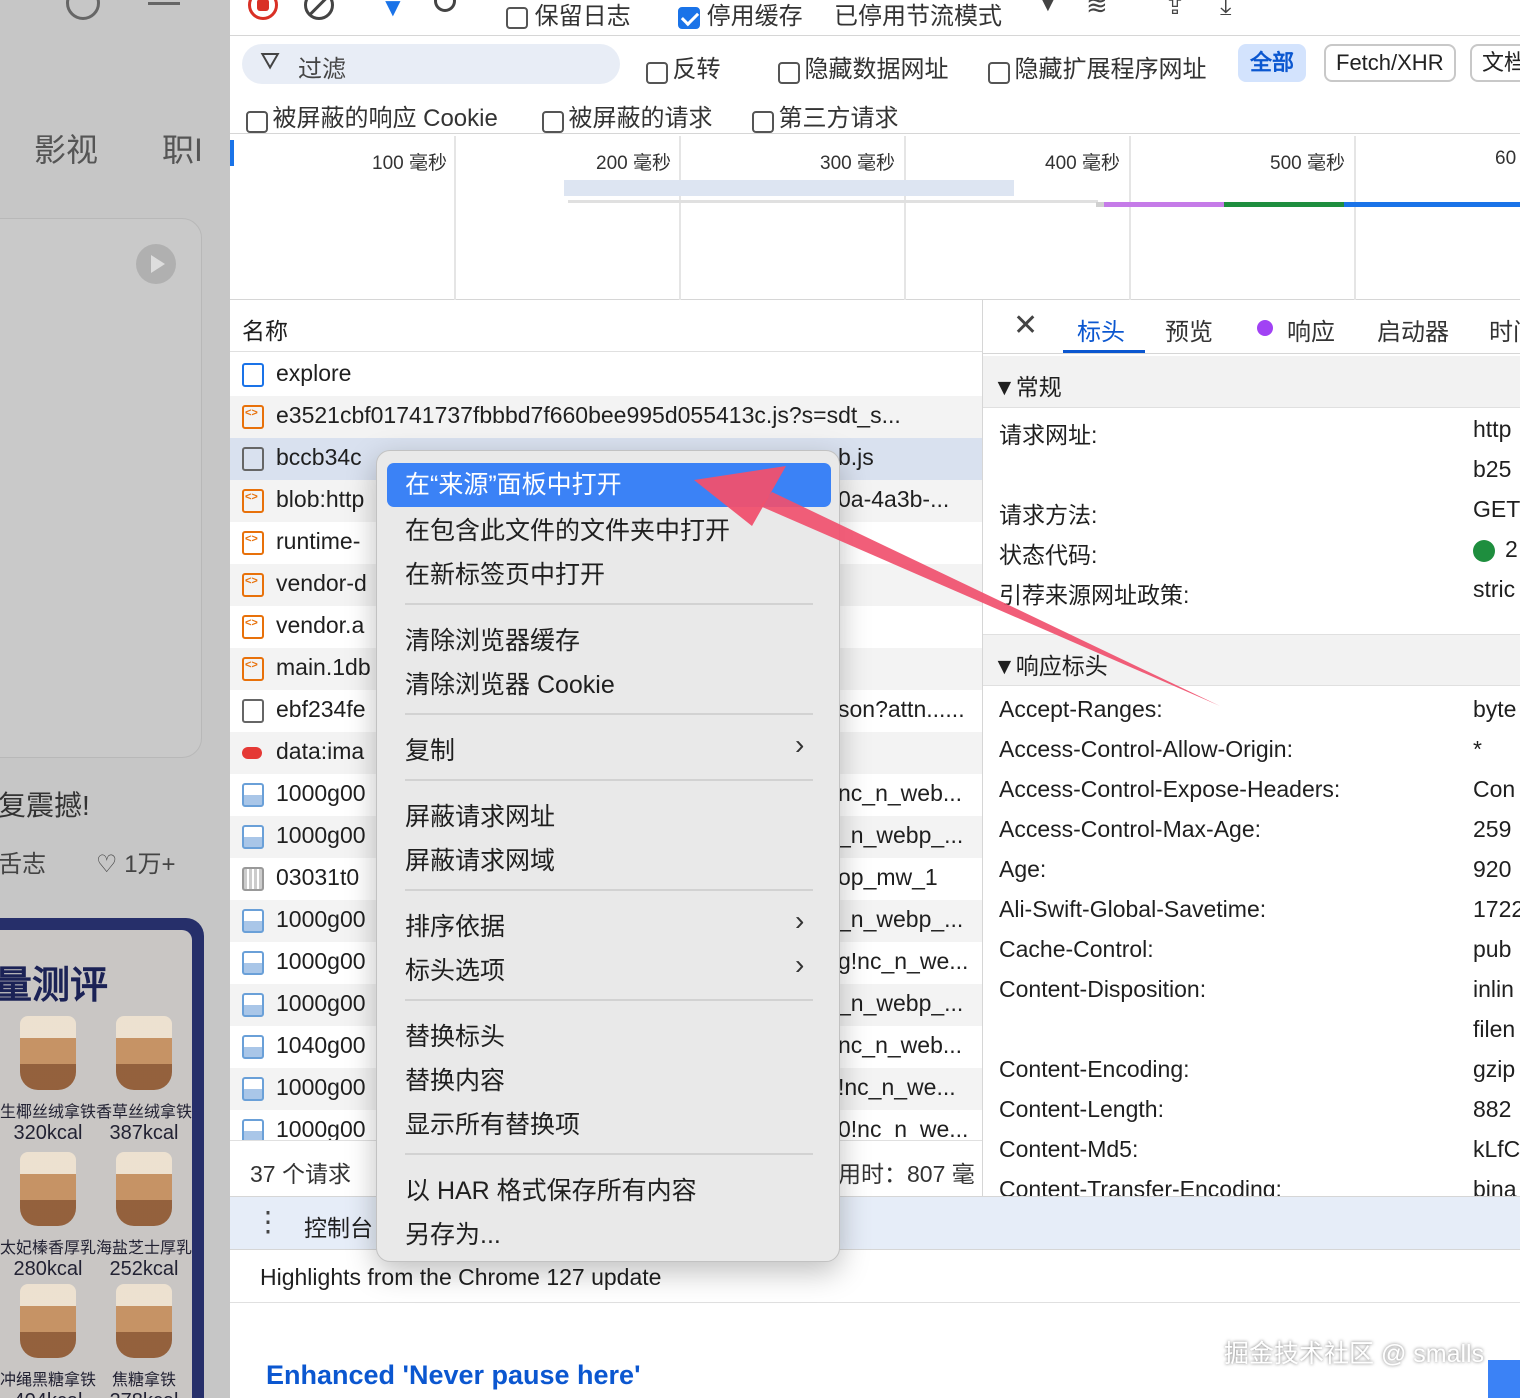 The image size is (1520, 1398). What do you see at coordinates (430, 749) in the screenshot?
I see `menu-copy: 复制` at bounding box center [430, 749].